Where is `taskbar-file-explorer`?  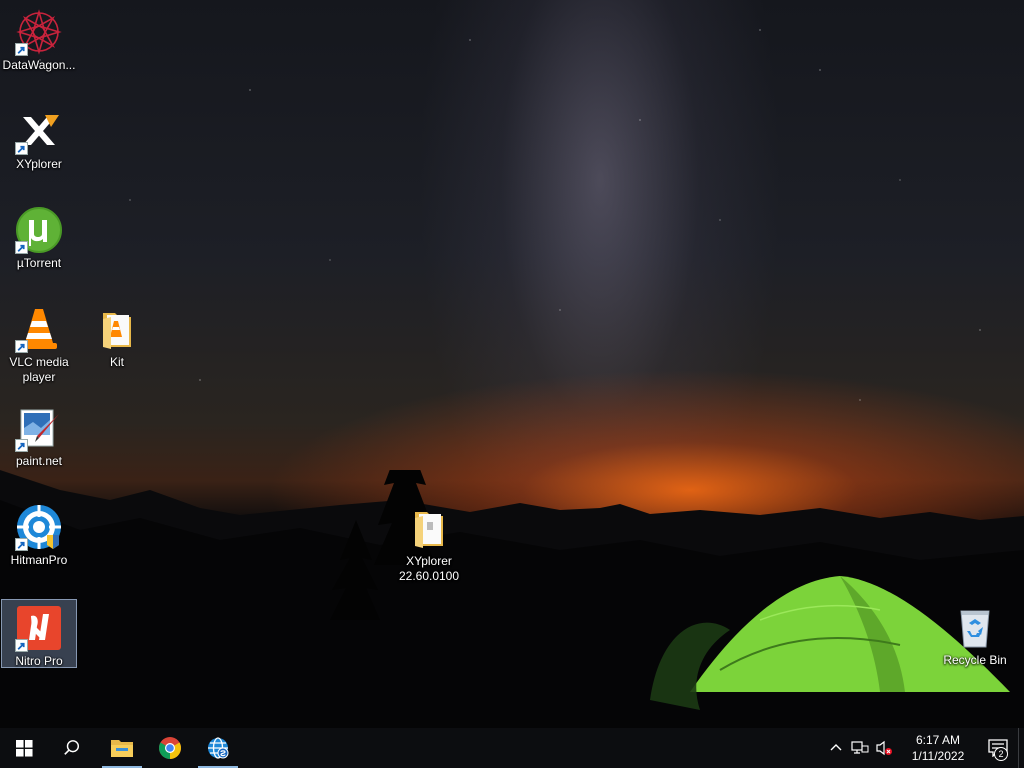
taskbar-file-explorer is located at coordinates (122, 748).